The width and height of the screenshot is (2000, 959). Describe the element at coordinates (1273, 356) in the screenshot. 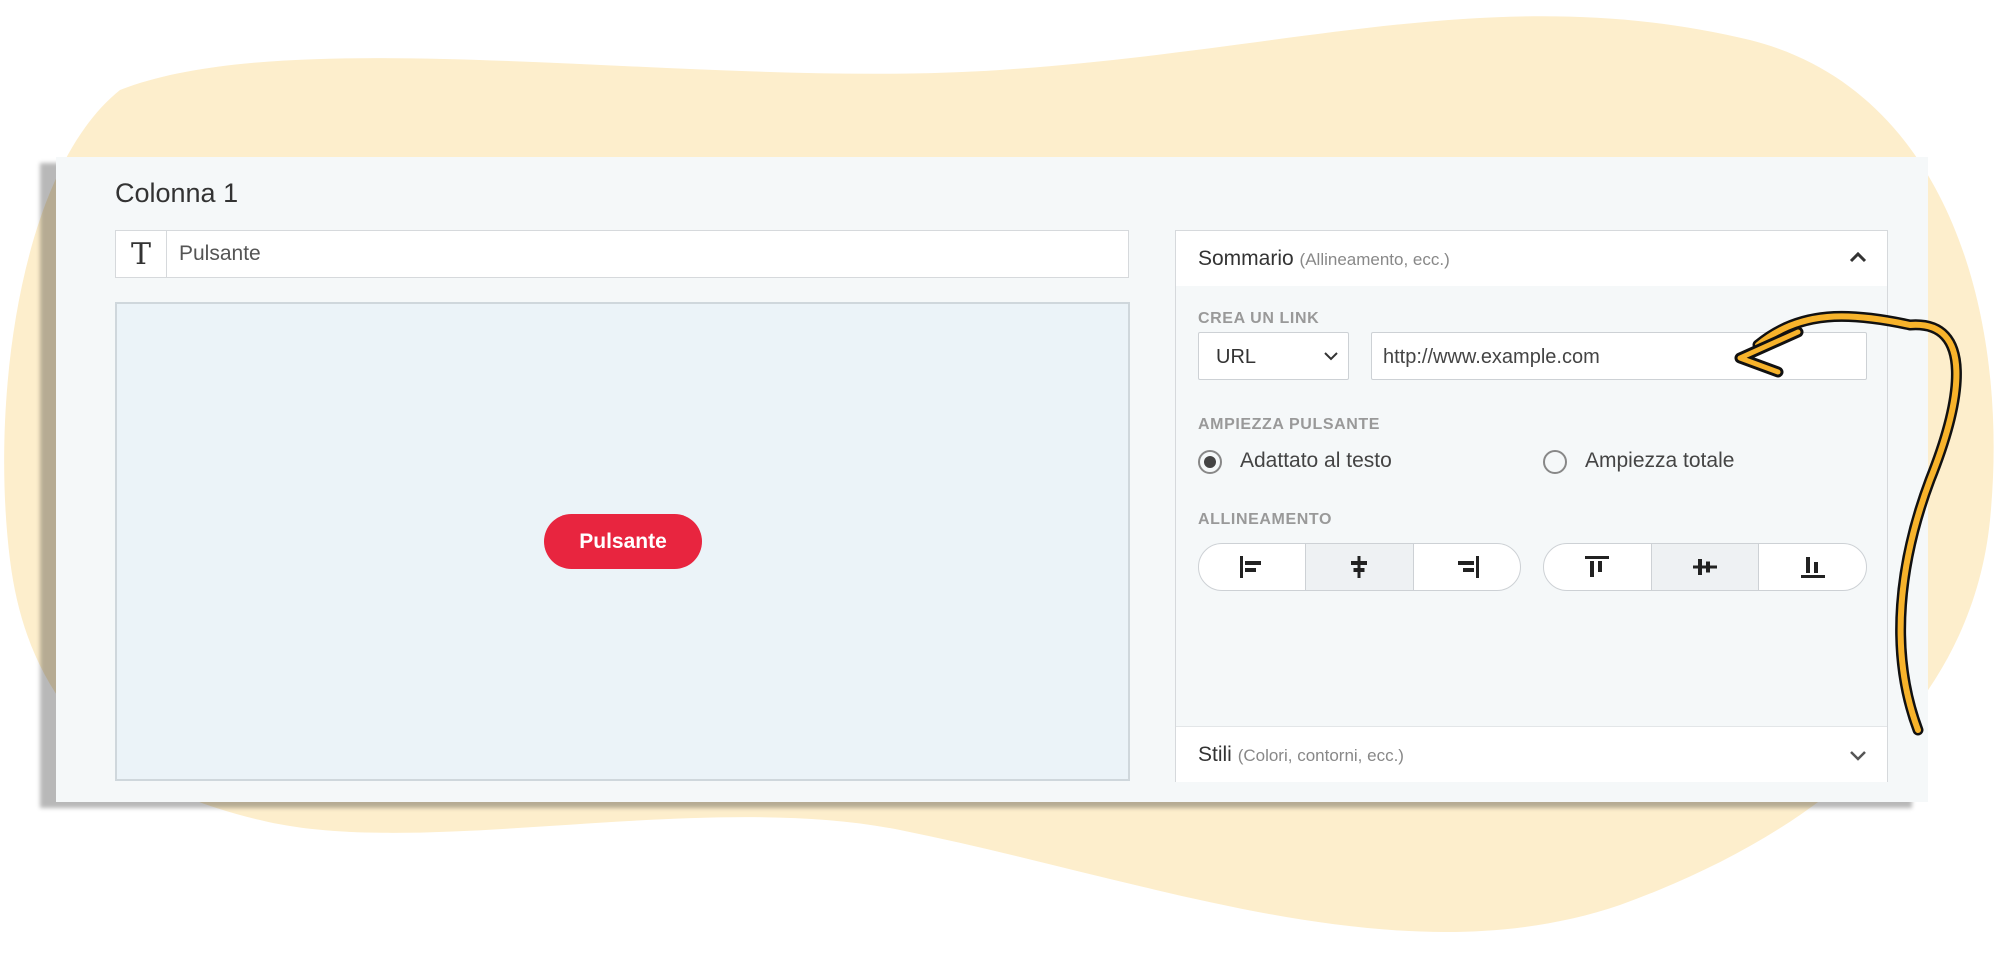

I see `link-type-select: URL` at that location.